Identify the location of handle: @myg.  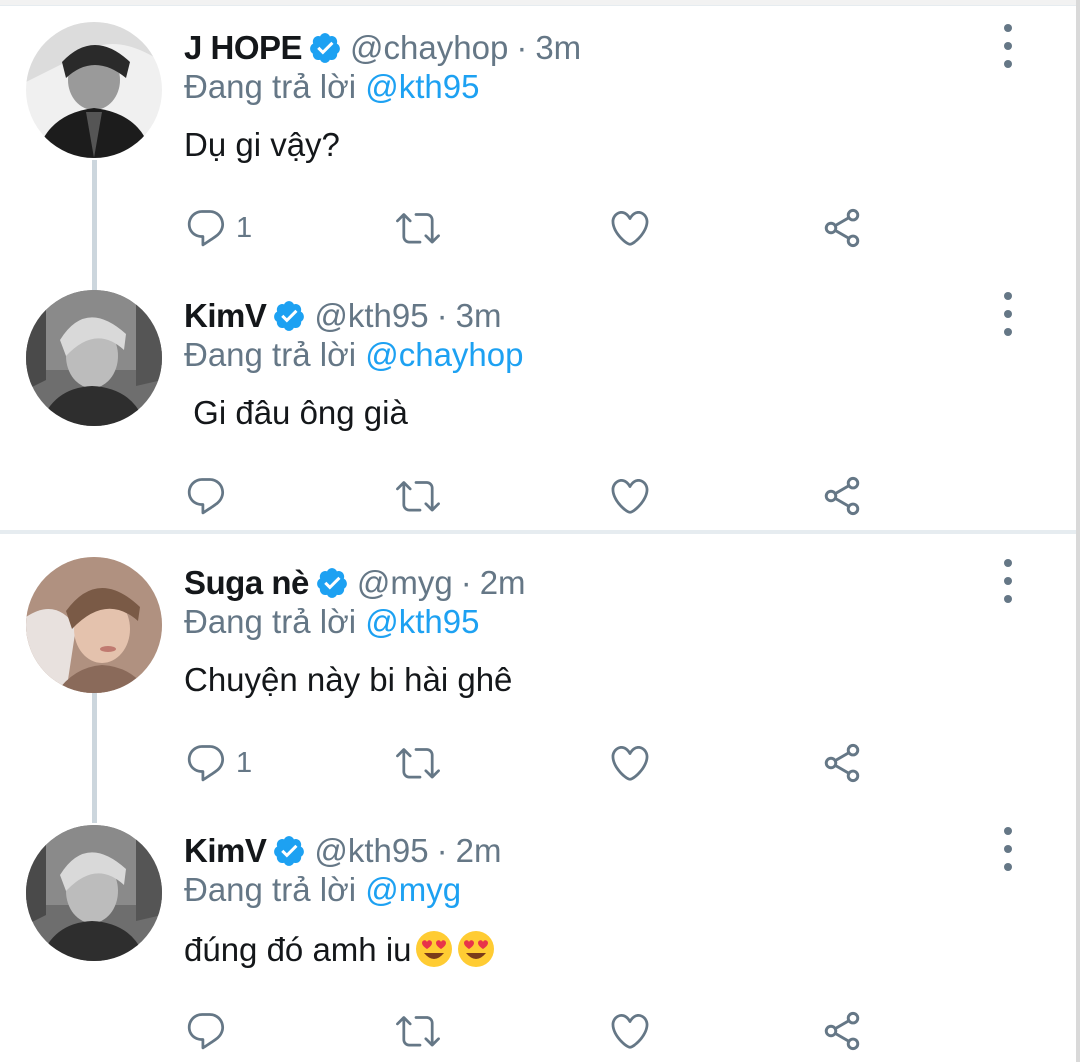
(405, 583).